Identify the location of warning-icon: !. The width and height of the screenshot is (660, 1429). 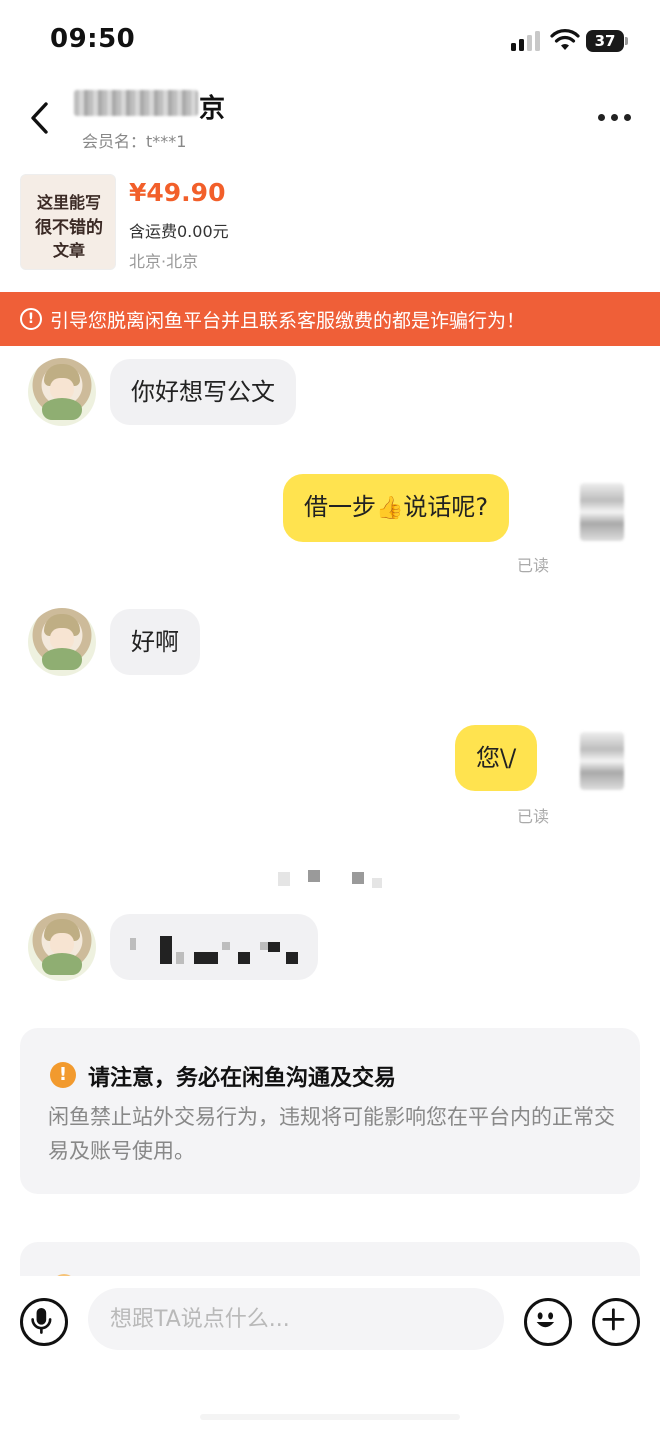
(63, 1075).